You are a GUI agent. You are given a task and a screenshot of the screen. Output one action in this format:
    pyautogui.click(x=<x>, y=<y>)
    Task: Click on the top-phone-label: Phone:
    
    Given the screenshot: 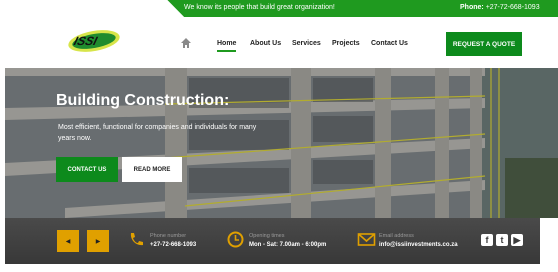 What is the action you would take?
    pyautogui.click(x=472, y=7)
    